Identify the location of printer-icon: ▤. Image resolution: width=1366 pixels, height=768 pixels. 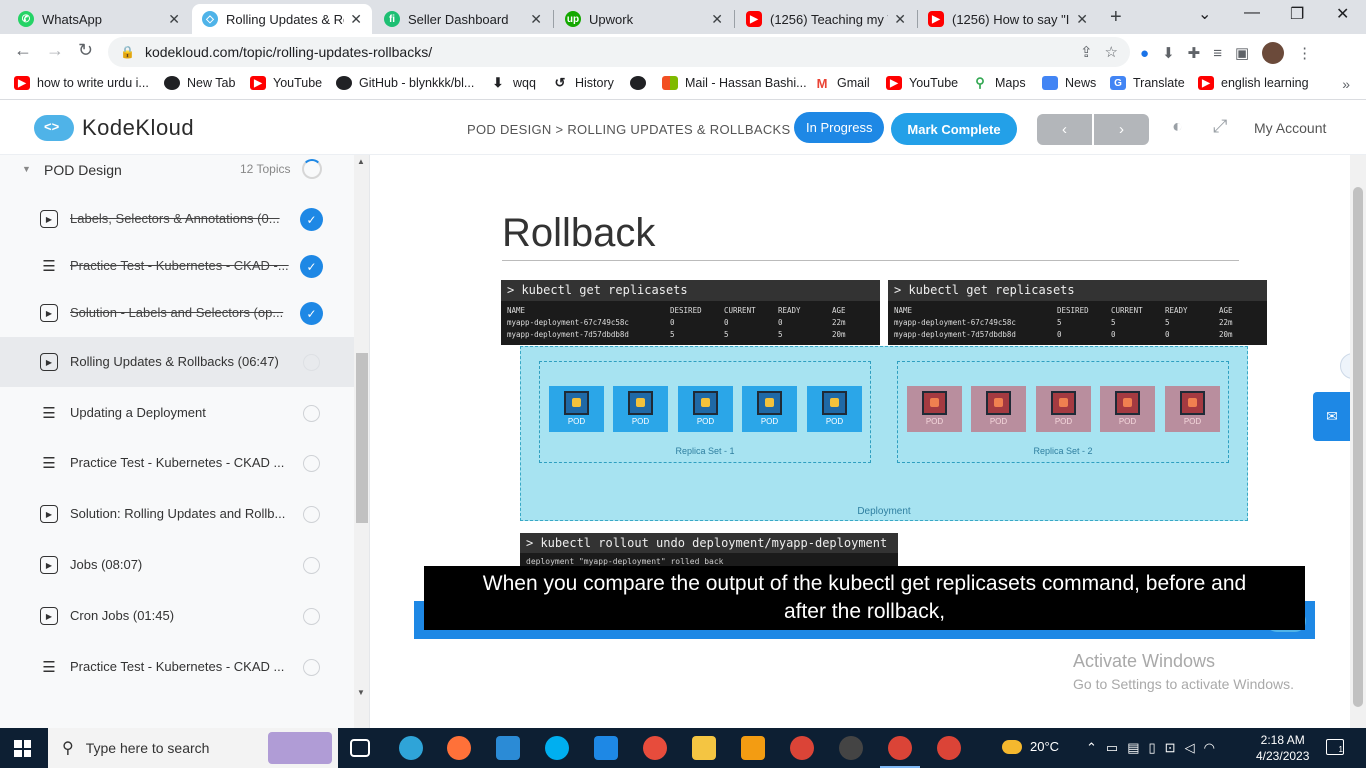
(1137, 747).